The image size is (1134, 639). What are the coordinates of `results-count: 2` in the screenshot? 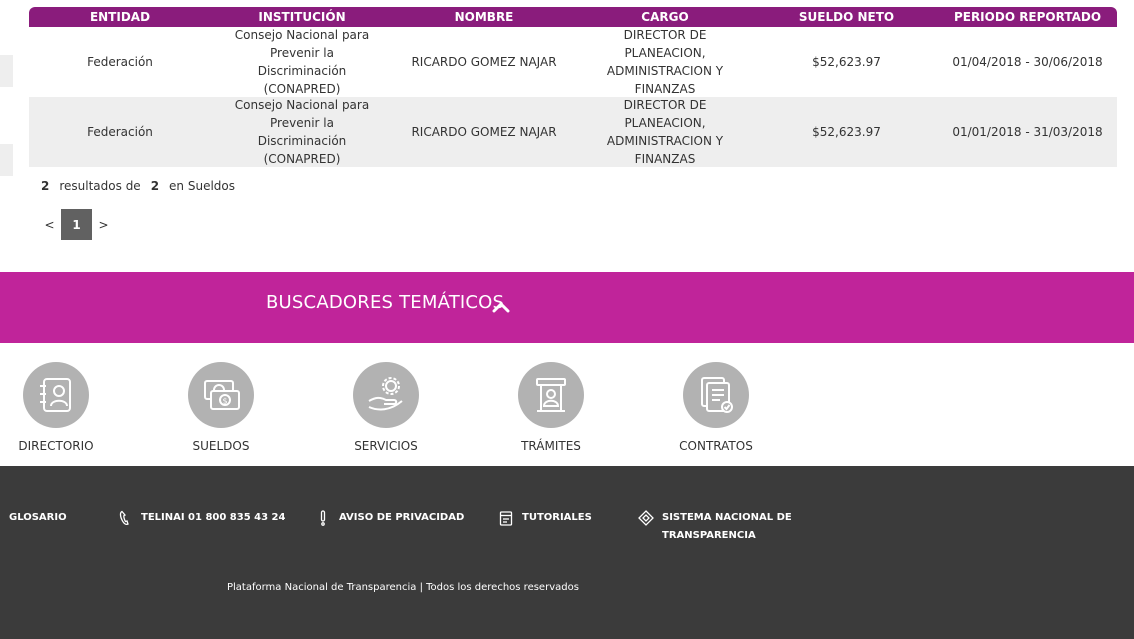 It's located at (45, 186).